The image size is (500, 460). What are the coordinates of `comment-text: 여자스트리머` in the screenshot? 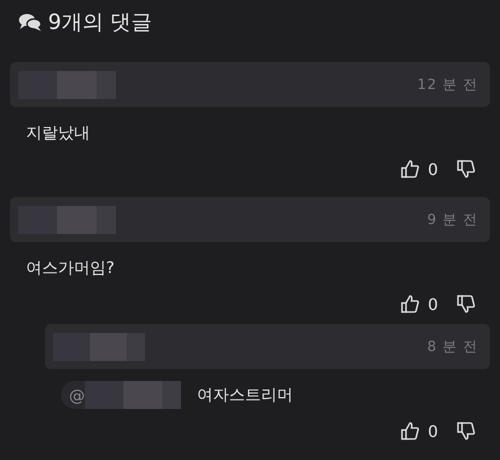 It's located at (245, 395).